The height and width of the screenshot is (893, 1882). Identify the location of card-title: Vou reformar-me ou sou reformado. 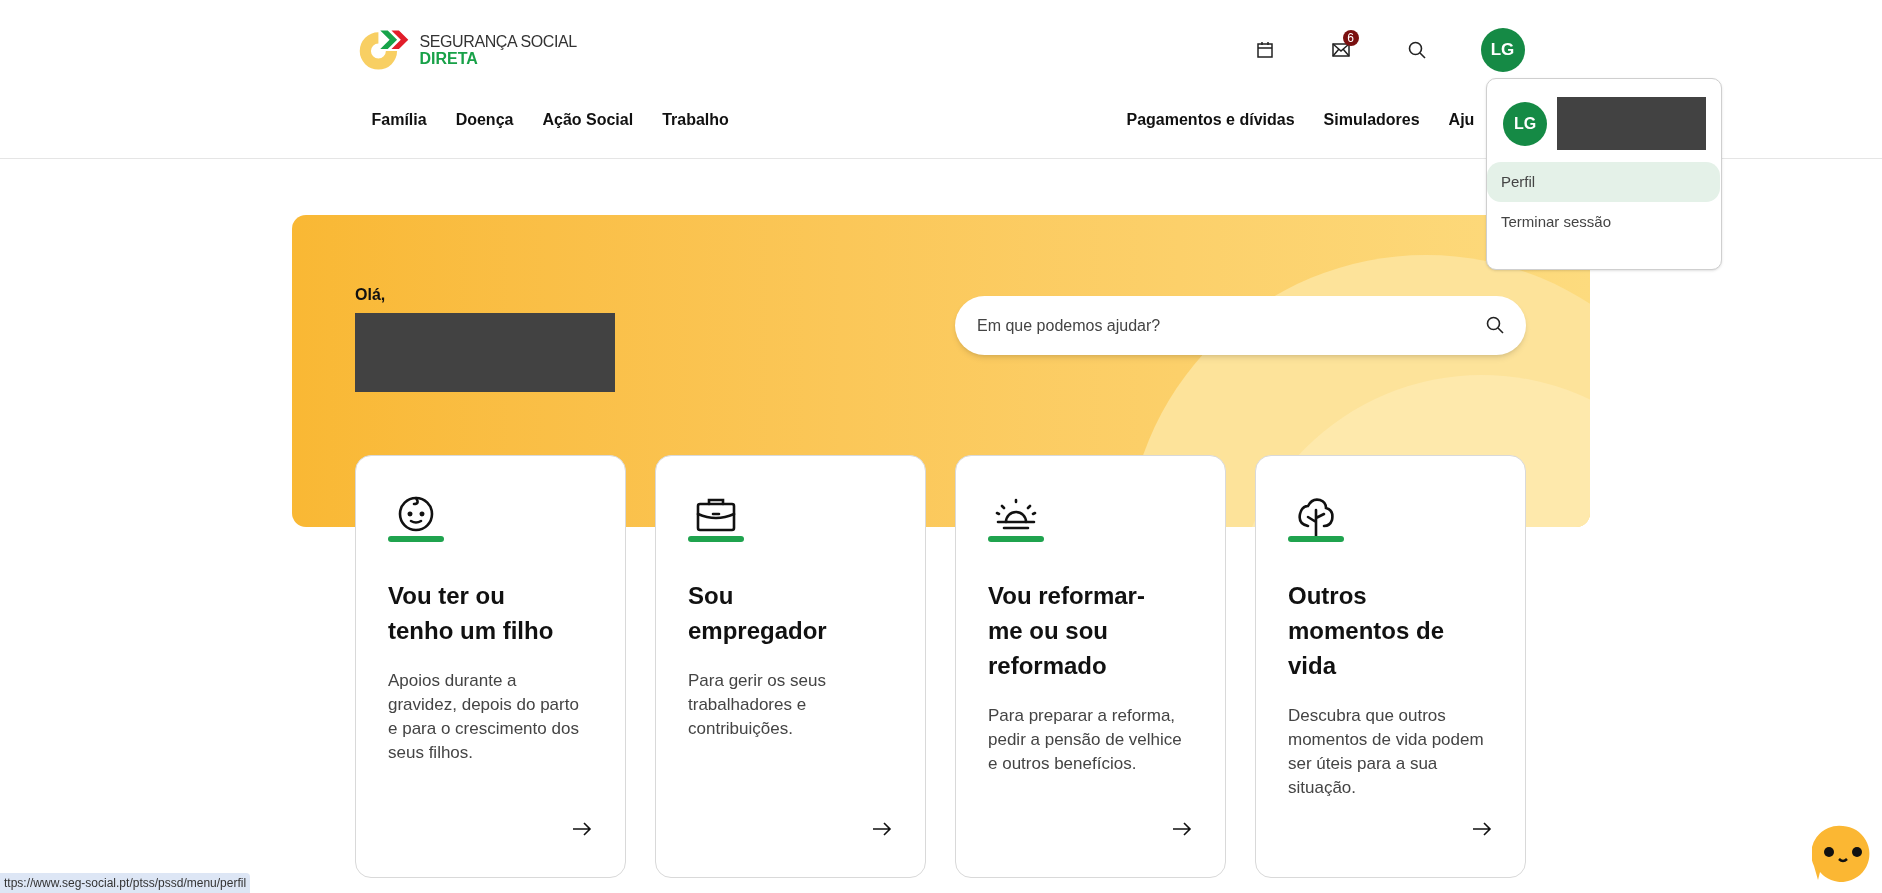
(1067, 631).